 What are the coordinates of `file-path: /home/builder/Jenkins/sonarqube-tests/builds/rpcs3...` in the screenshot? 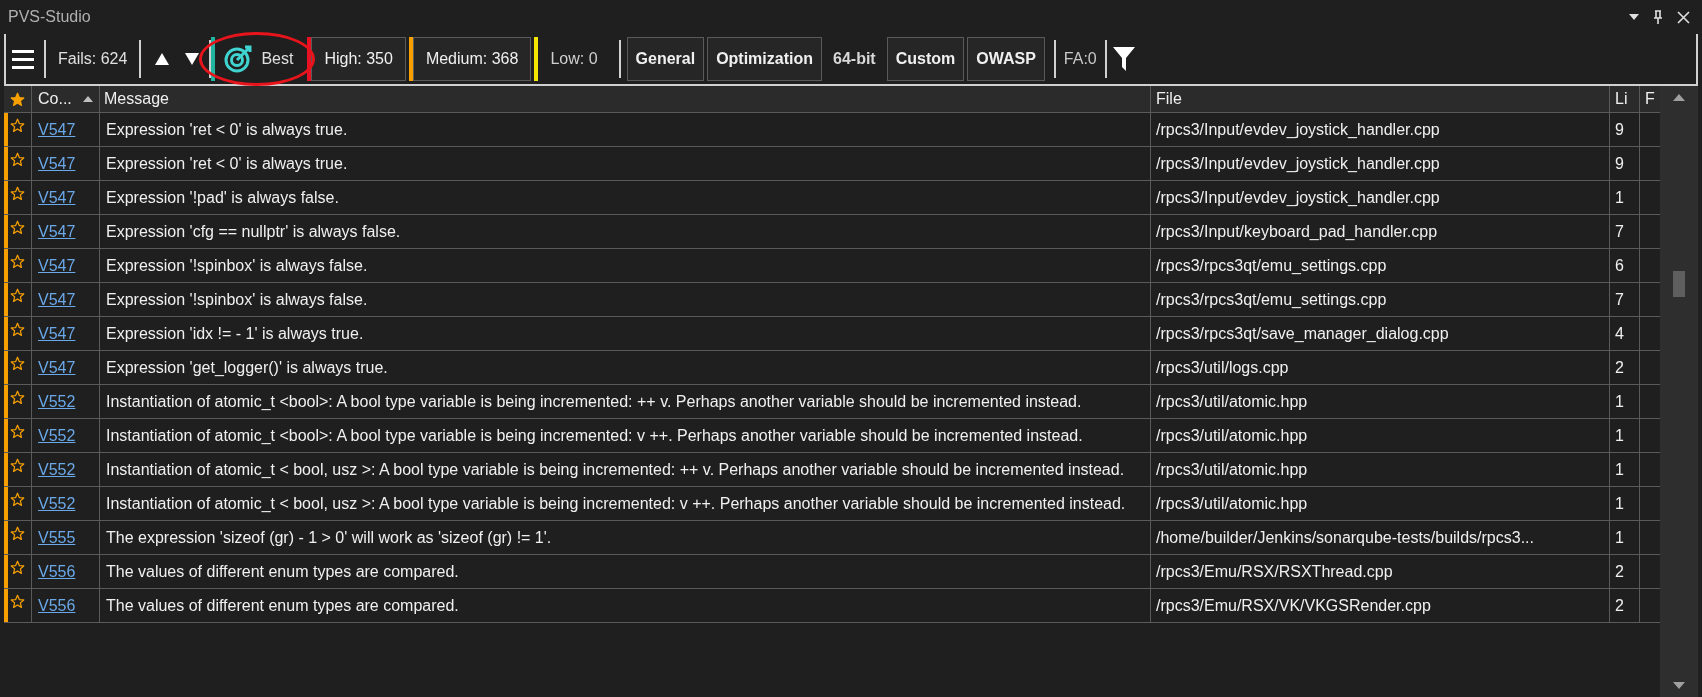 It's located at (1345, 537).